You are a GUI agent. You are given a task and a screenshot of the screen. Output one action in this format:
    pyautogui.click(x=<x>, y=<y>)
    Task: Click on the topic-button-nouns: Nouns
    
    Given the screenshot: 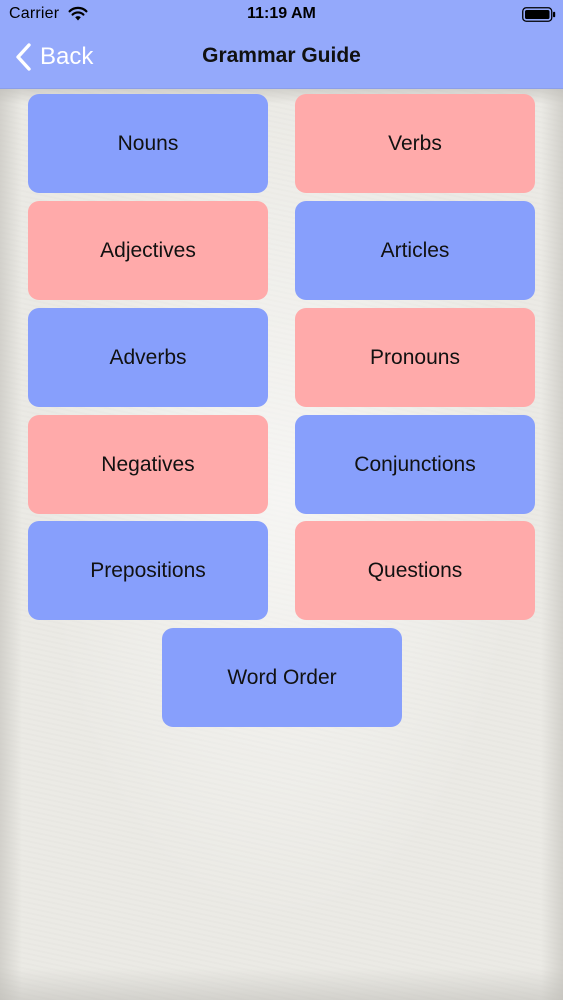 What is the action you would take?
    pyautogui.click(x=148, y=143)
    